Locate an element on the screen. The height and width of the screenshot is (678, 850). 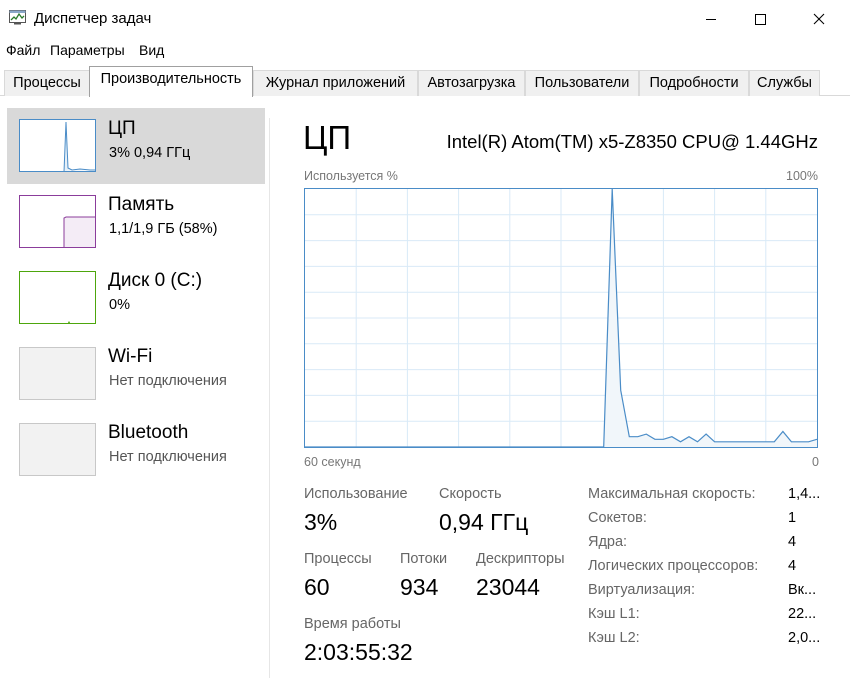
tab-services: Службы is located at coordinates (784, 83).